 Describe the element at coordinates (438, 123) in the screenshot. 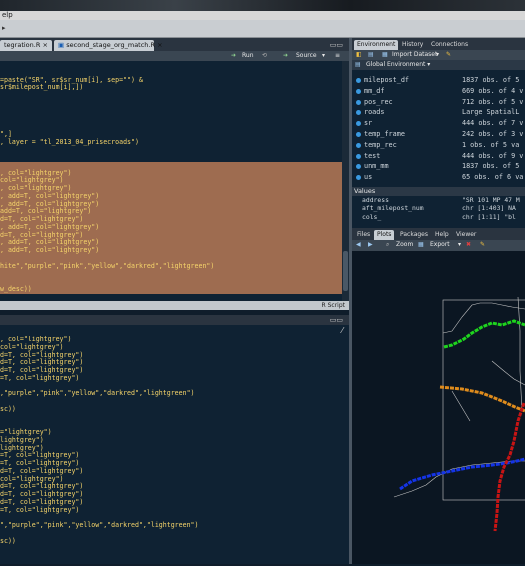

I see `env-object-row: sr 444 obs. of 7 v` at that location.